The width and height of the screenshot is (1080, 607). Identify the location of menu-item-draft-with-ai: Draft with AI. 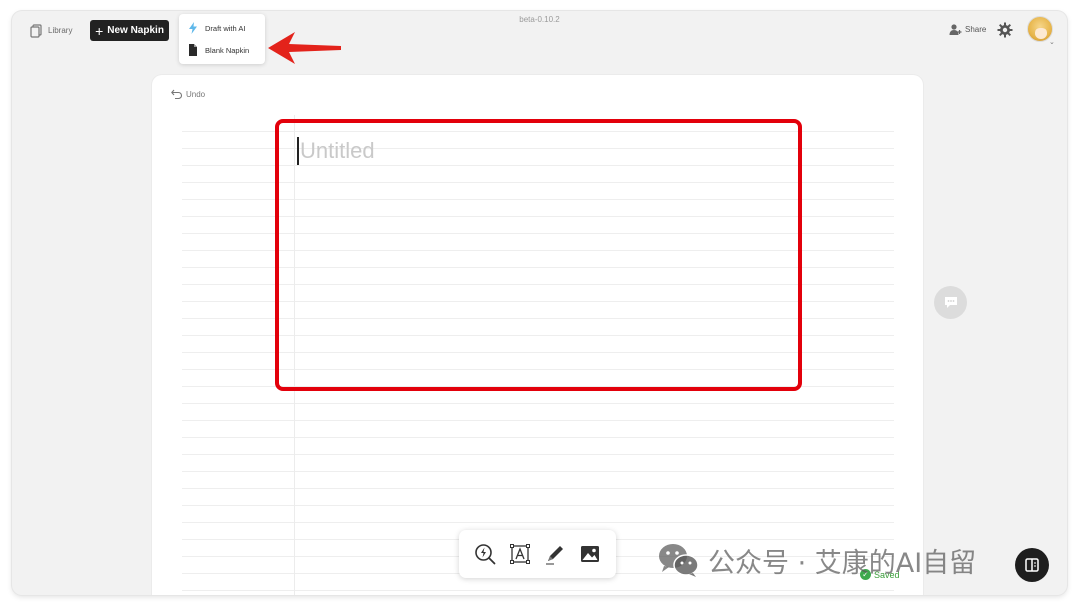
(222, 28).